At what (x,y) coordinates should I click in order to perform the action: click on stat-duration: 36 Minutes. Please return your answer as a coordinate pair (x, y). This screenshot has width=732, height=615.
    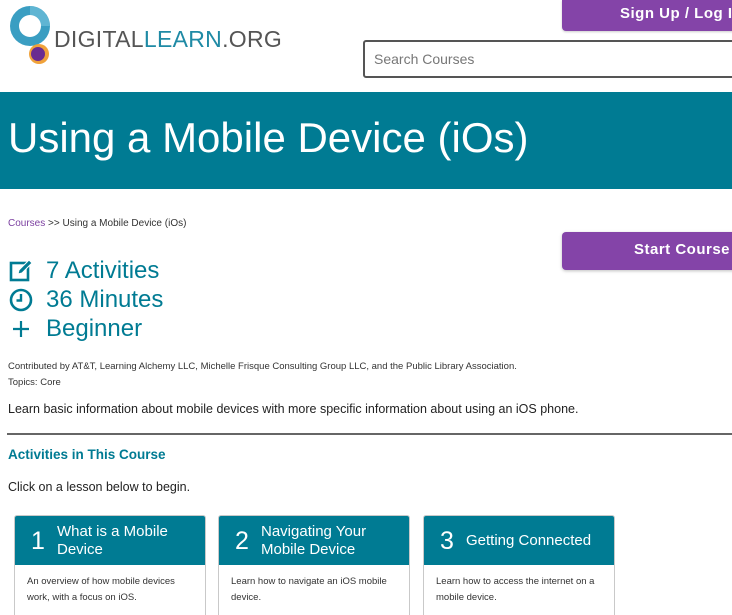
    Looking at the image, I should click on (85, 299).